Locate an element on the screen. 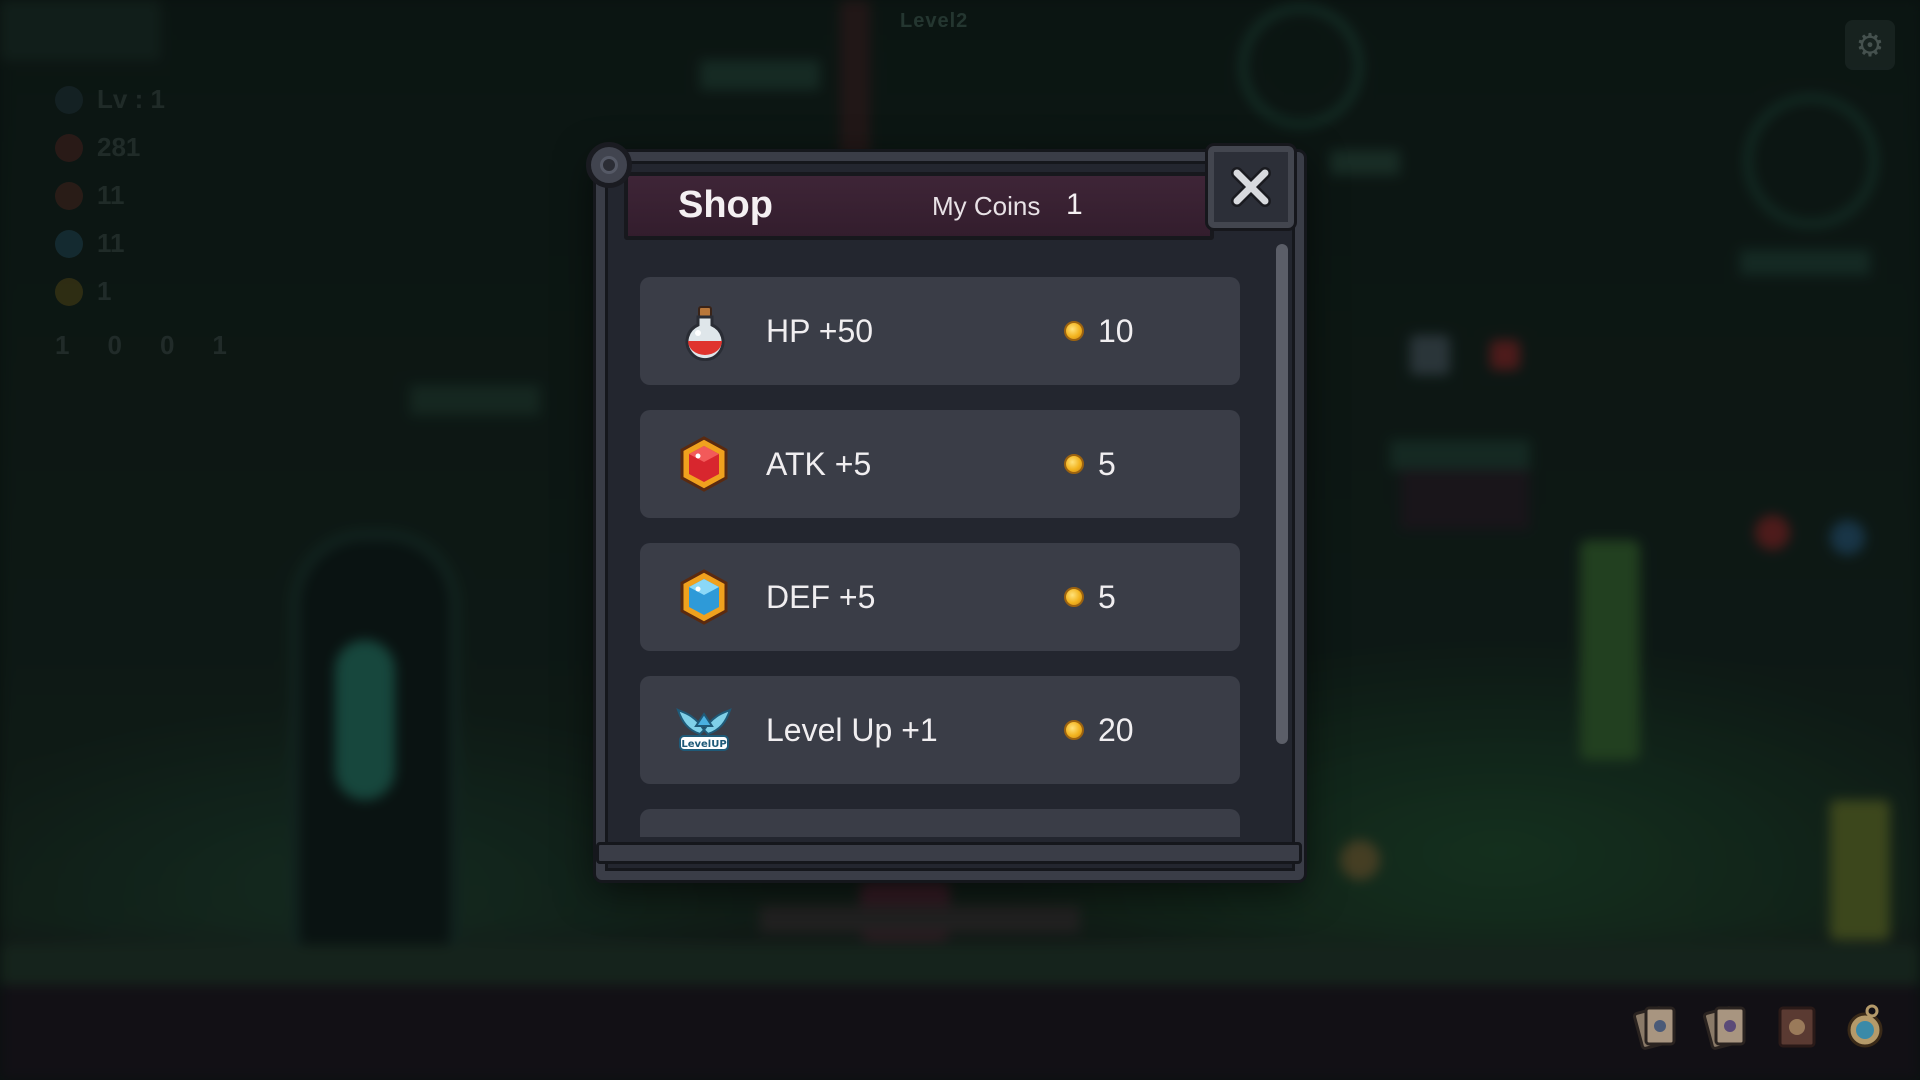  close-icon is located at coordinates (1251, 187).